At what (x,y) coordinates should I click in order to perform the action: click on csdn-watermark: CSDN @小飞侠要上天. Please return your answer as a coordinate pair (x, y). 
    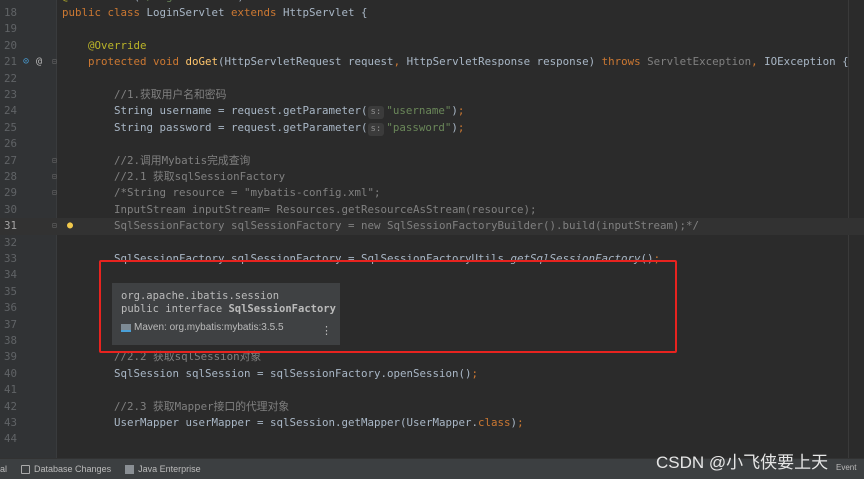
    Looking at the image, I should click on (742, 462).